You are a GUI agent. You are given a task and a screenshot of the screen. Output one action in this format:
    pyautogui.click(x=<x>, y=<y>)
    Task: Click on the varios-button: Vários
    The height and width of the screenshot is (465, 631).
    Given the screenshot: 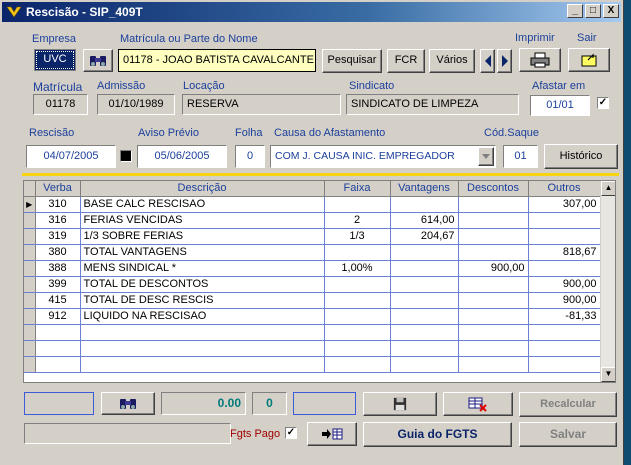 What is the action you would take?
    pyautogui.click(x=452, y=61)
    